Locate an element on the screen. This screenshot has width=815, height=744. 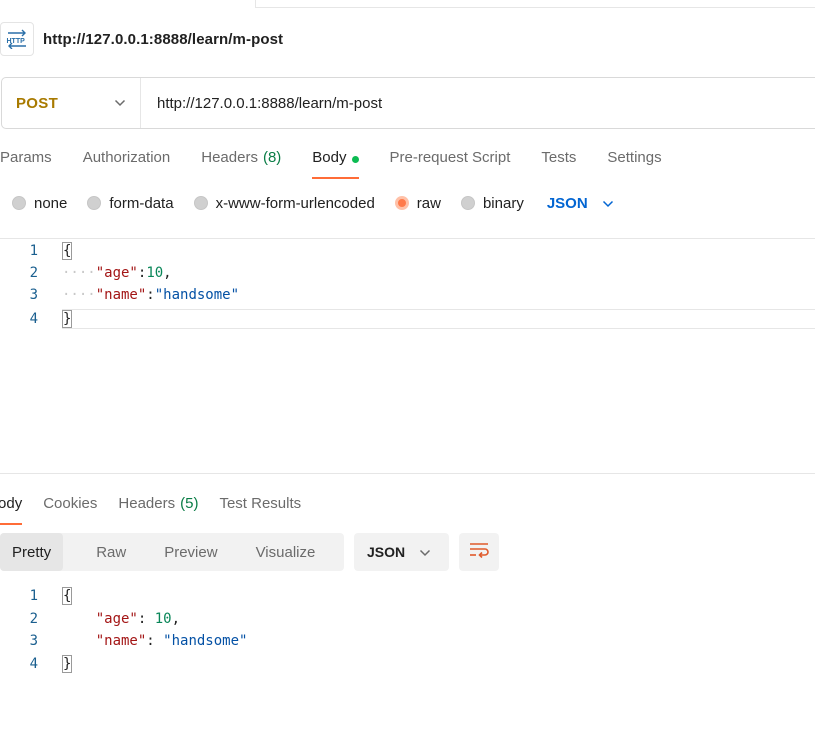
radio-label: x-www-form-urlencoded is located at coordinates (295, 203).